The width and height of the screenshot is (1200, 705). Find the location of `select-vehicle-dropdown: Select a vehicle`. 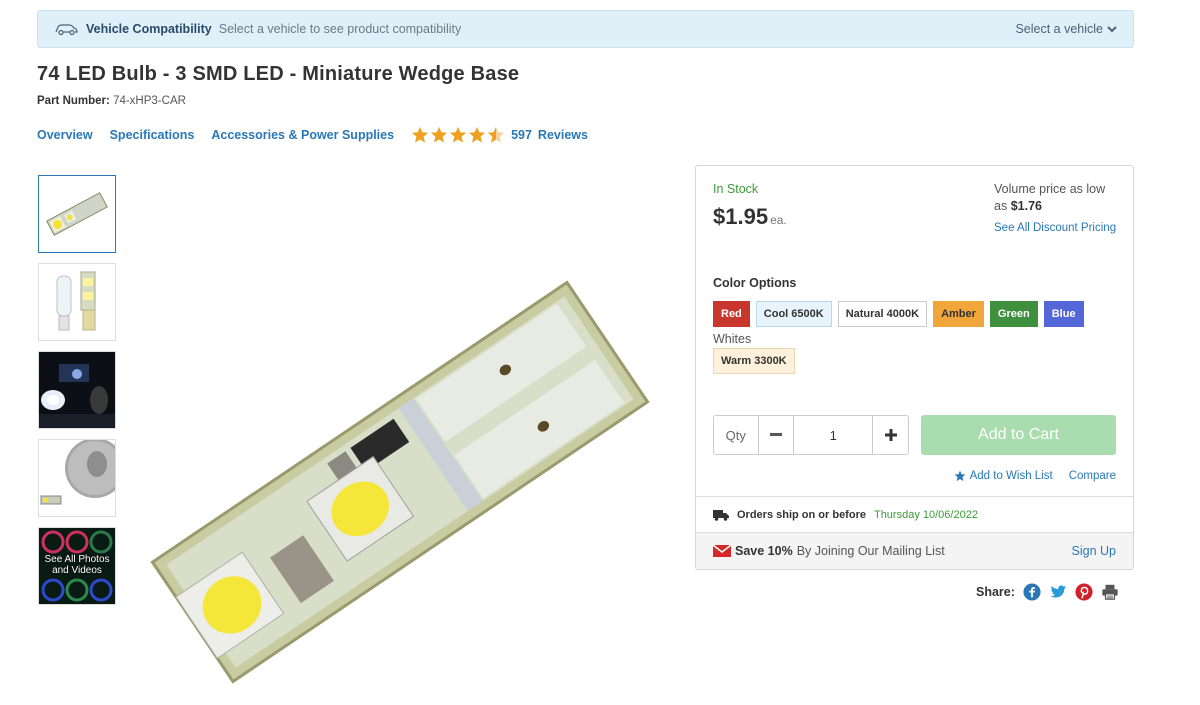

select-vehicle-dropdown: Select a vehicle is located at coordinates (1066, 29).